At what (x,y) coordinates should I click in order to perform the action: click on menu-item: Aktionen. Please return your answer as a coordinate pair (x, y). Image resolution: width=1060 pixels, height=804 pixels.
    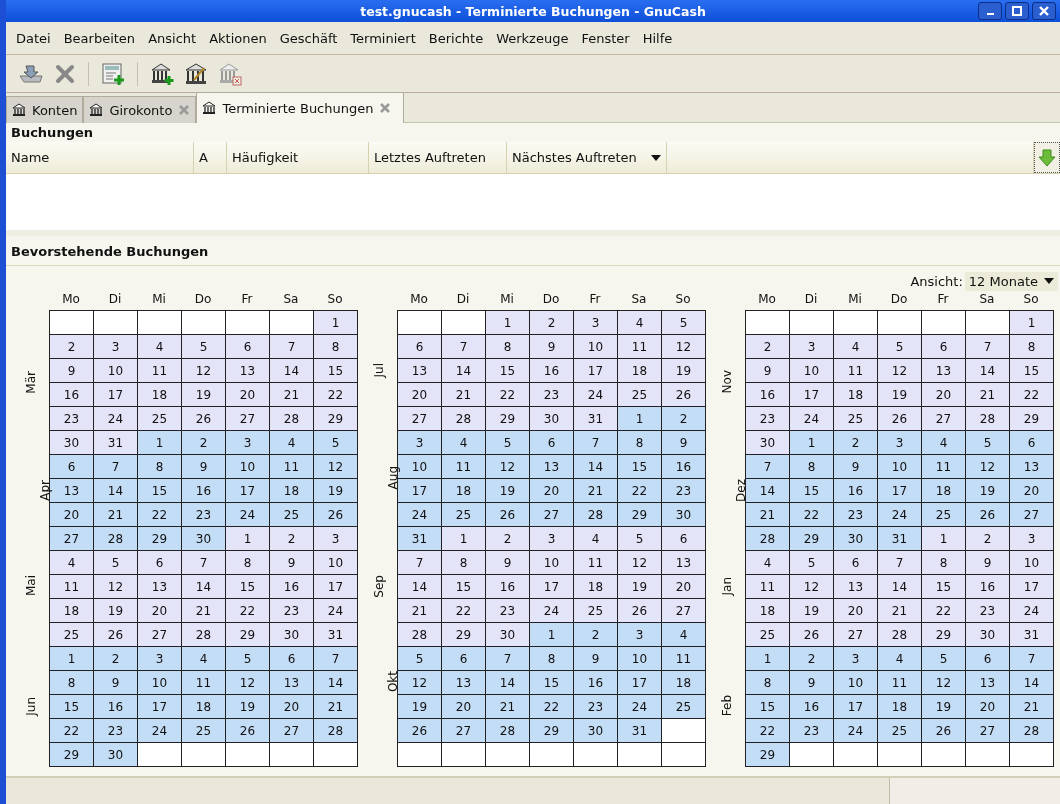
    Looking at the image, I should click on (238, 38).